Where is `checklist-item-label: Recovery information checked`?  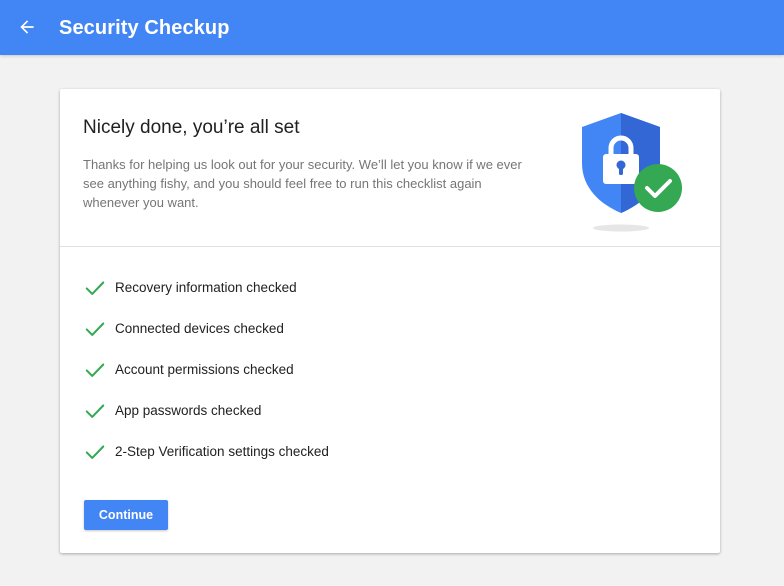
checklist-item-label: Recovery information checked is located at coordinates (206, 287).